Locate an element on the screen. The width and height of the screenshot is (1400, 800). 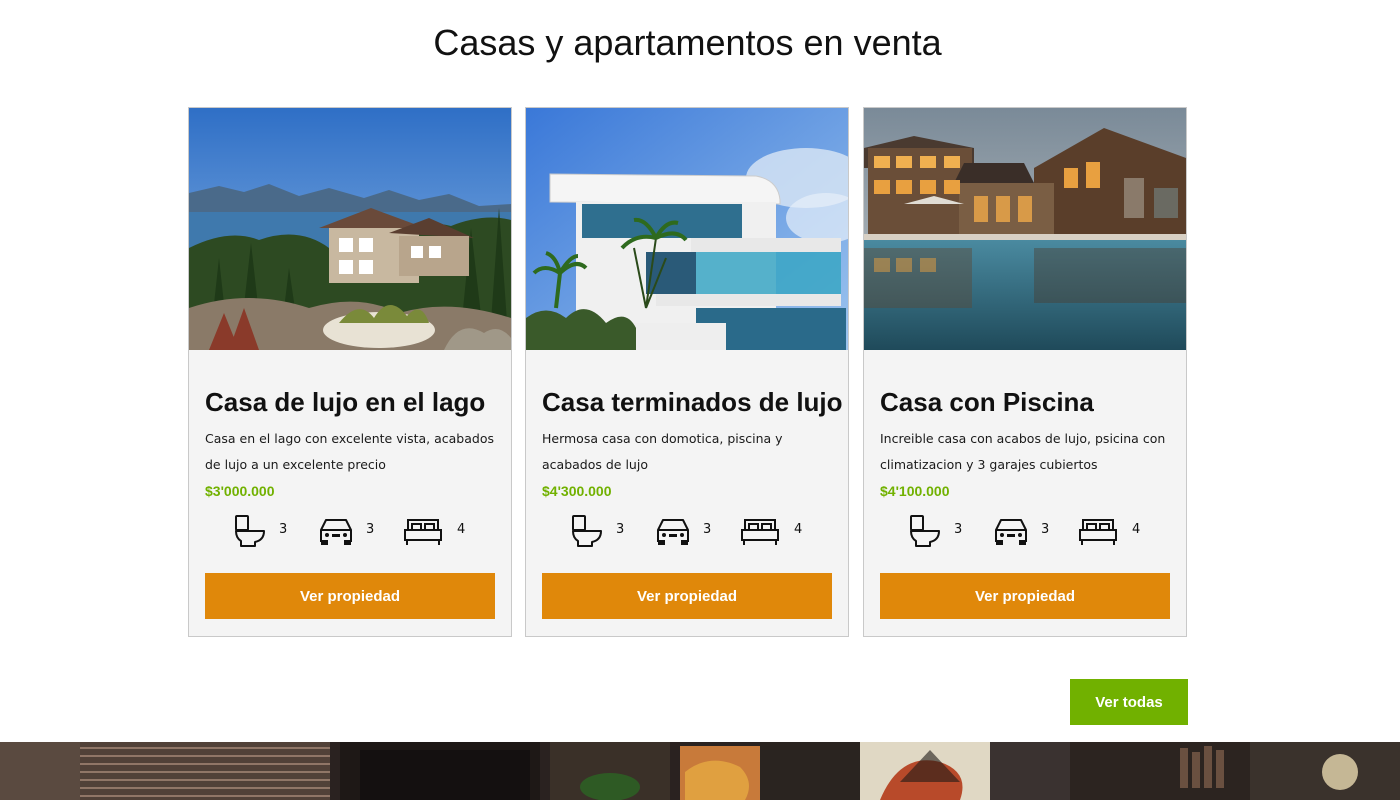
interior-banner-image is located at coordinates (700, 771).